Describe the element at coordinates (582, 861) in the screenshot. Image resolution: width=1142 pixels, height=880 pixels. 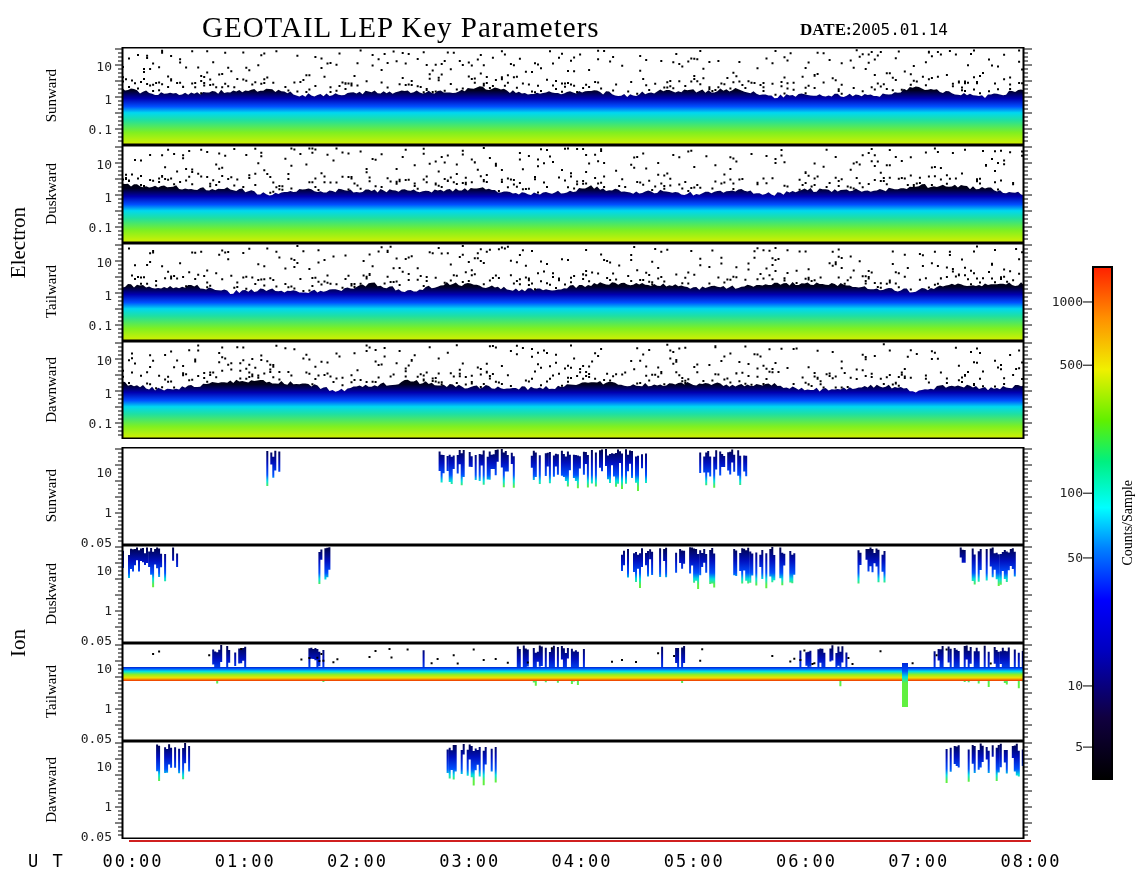
I see `time-tick-label: 04:00` at that location.